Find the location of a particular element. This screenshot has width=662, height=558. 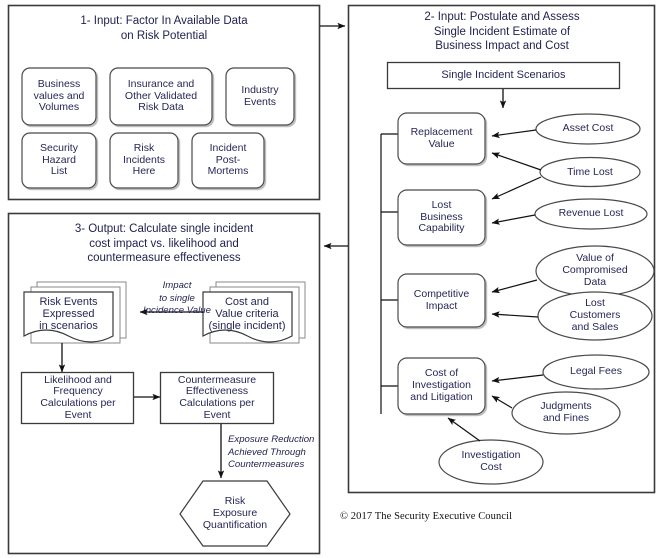

category-box-replacement-value: Replacement Value is located at coordinates (441, 138).